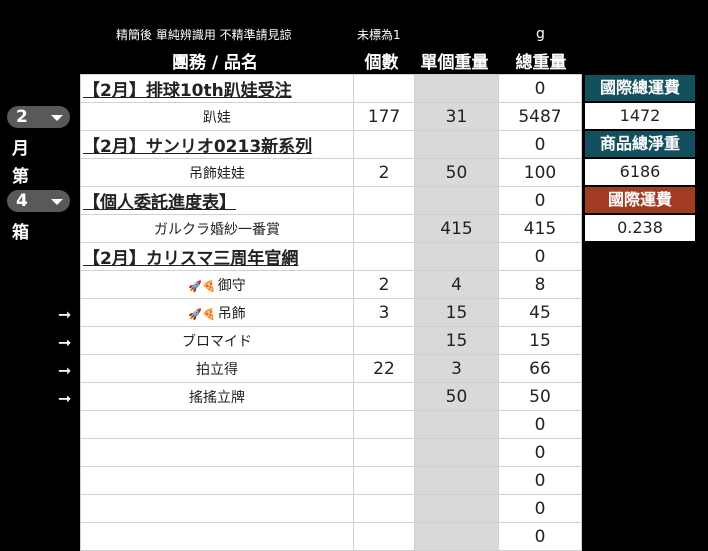 This screenshot has width=708, height=551. What do you see at coordinates (20, 177) in the screenshot?
I see `ordinal-label: 第` at bounding box center [20, 177].